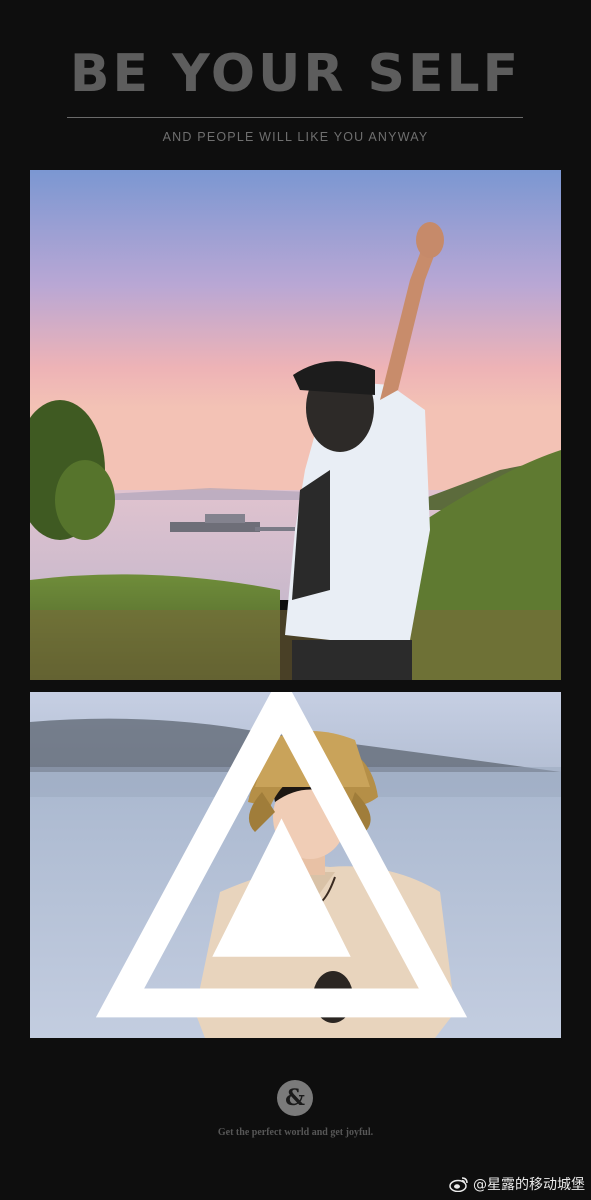 Image resolution: width=591 pixels, height=1200 pixels. Describe the element at coordinates (529, 1185) in the screenshot. I see `watermark-text: @星露的移动城堡` at that location.